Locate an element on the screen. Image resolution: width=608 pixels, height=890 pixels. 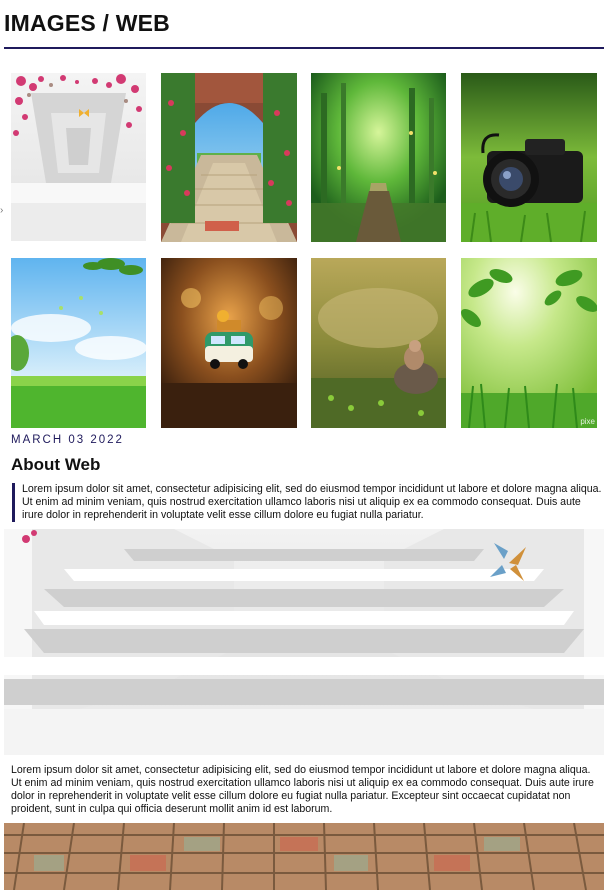
watermark-text: pixe is located at coordinates (587, 421).